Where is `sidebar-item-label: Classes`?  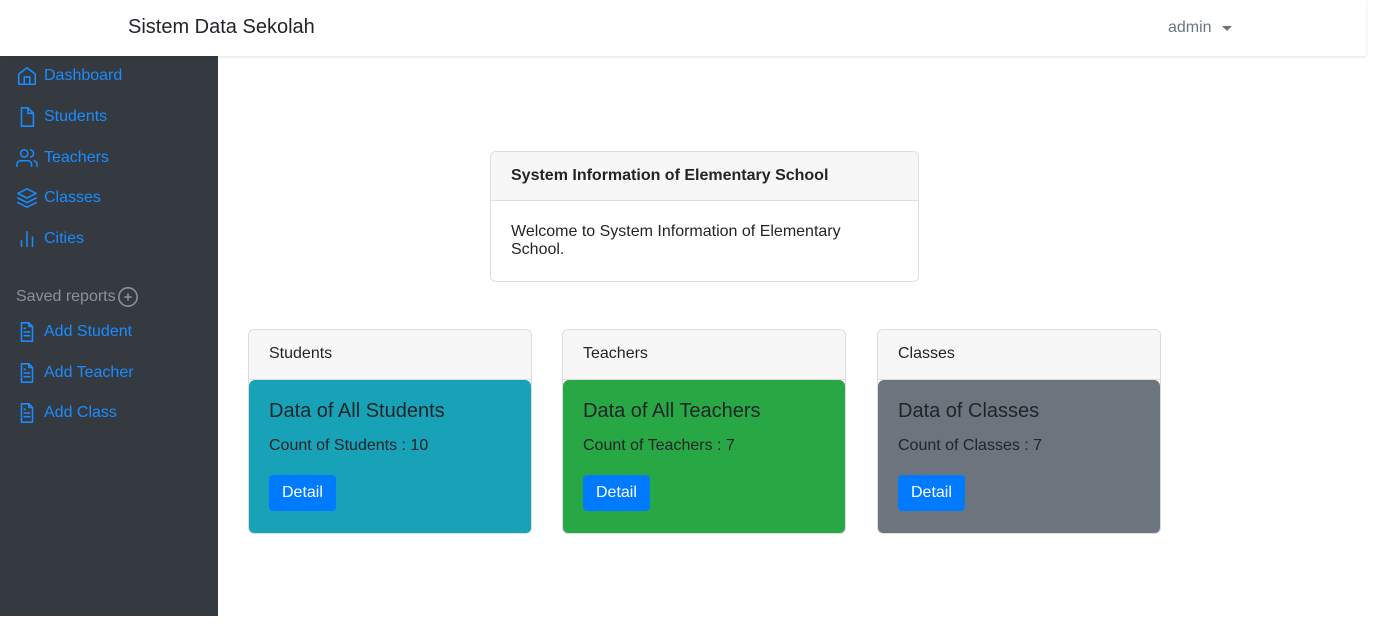 sidebar-item-label: Classes is located at coordinates (72, 197).